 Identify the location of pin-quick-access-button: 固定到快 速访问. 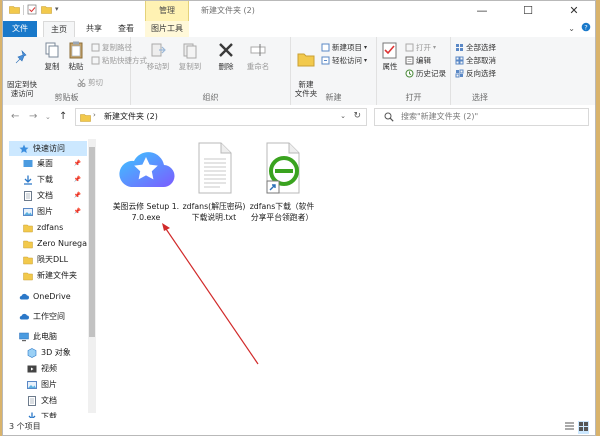
(22, 69).